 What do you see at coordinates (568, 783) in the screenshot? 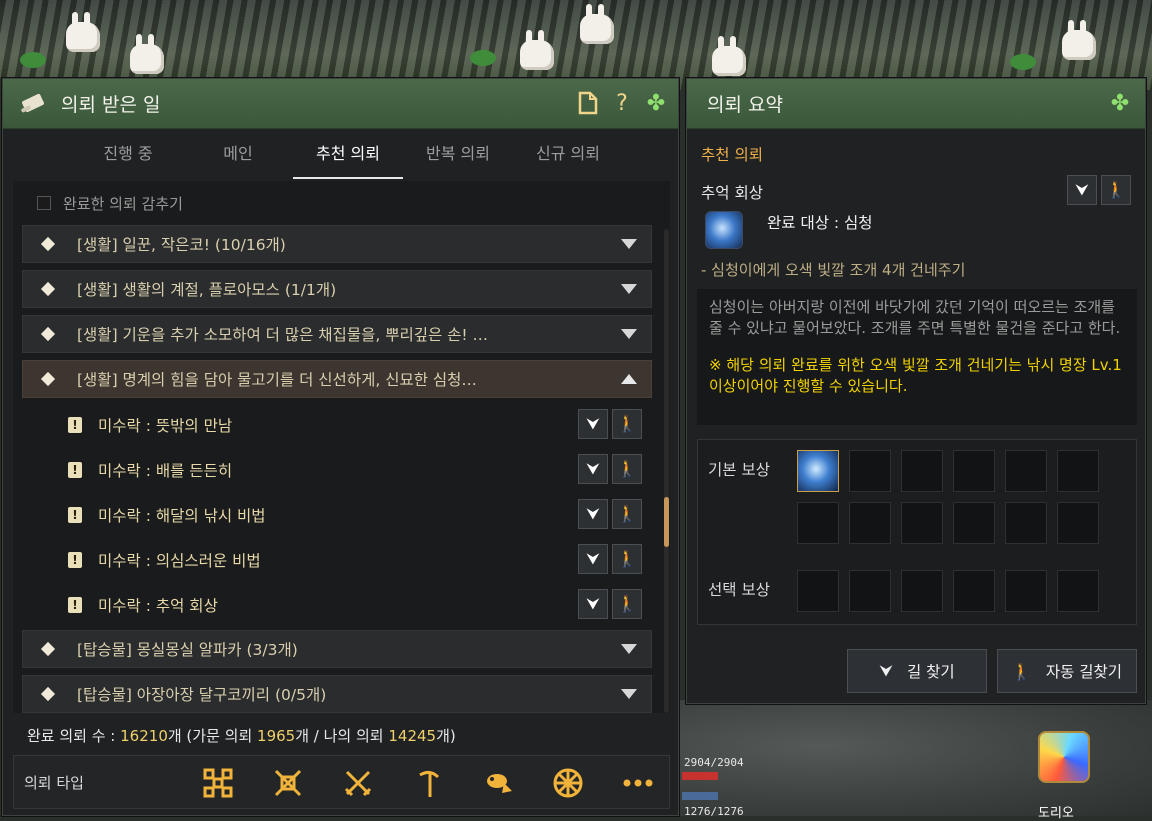
I see `wheel-icon` at bounding box center [568, 783].